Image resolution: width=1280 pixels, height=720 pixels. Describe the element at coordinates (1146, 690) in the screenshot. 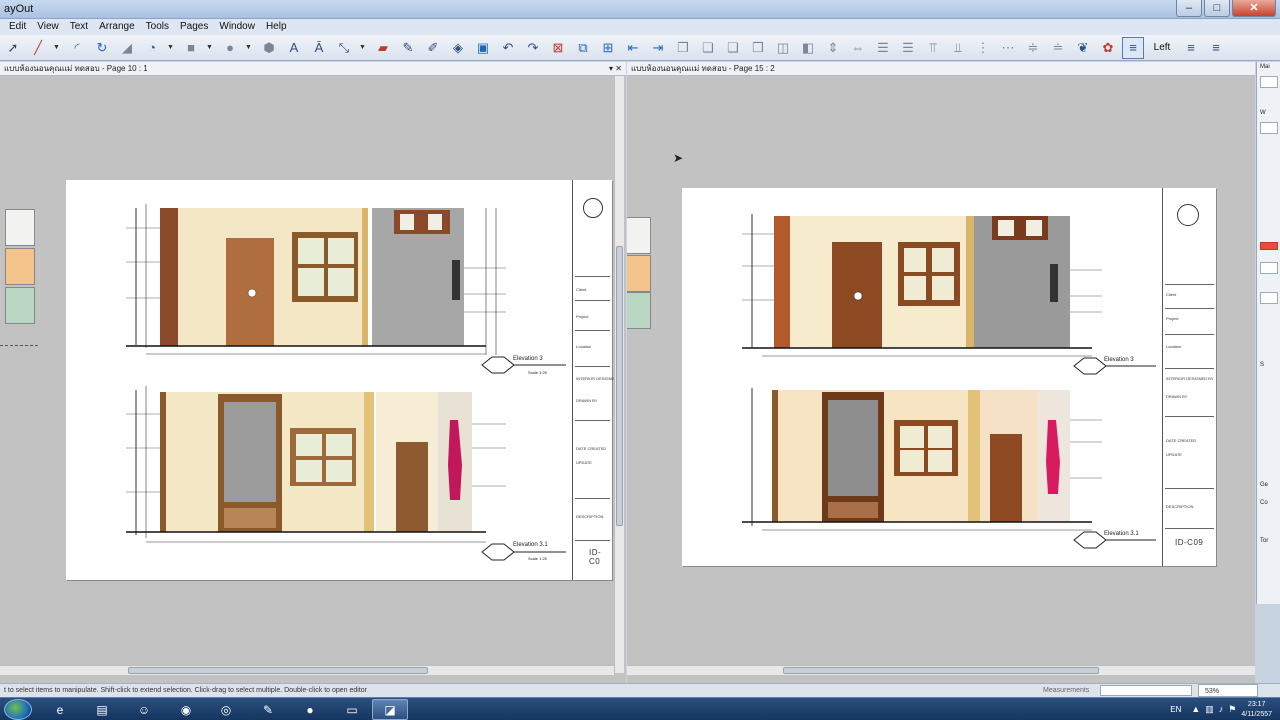

I see `measurements-input` at that location.